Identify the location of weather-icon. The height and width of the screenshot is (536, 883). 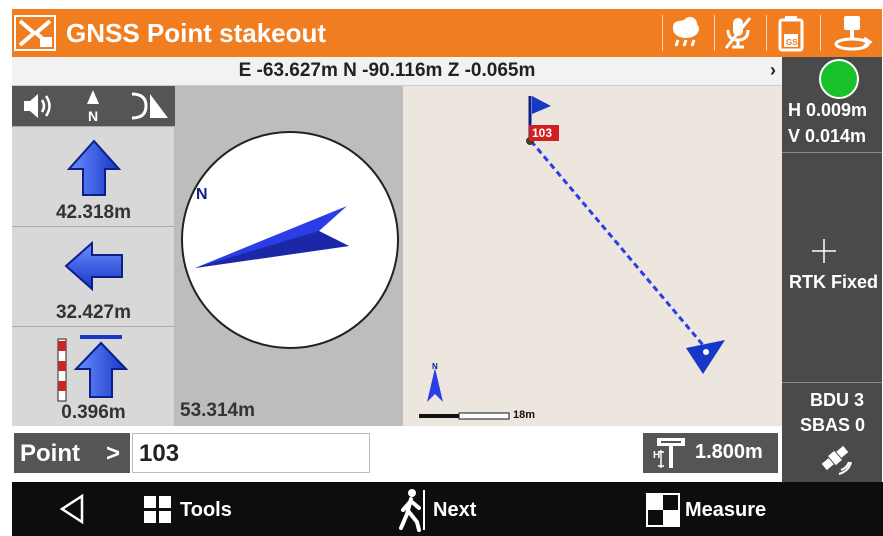
(686, 33).